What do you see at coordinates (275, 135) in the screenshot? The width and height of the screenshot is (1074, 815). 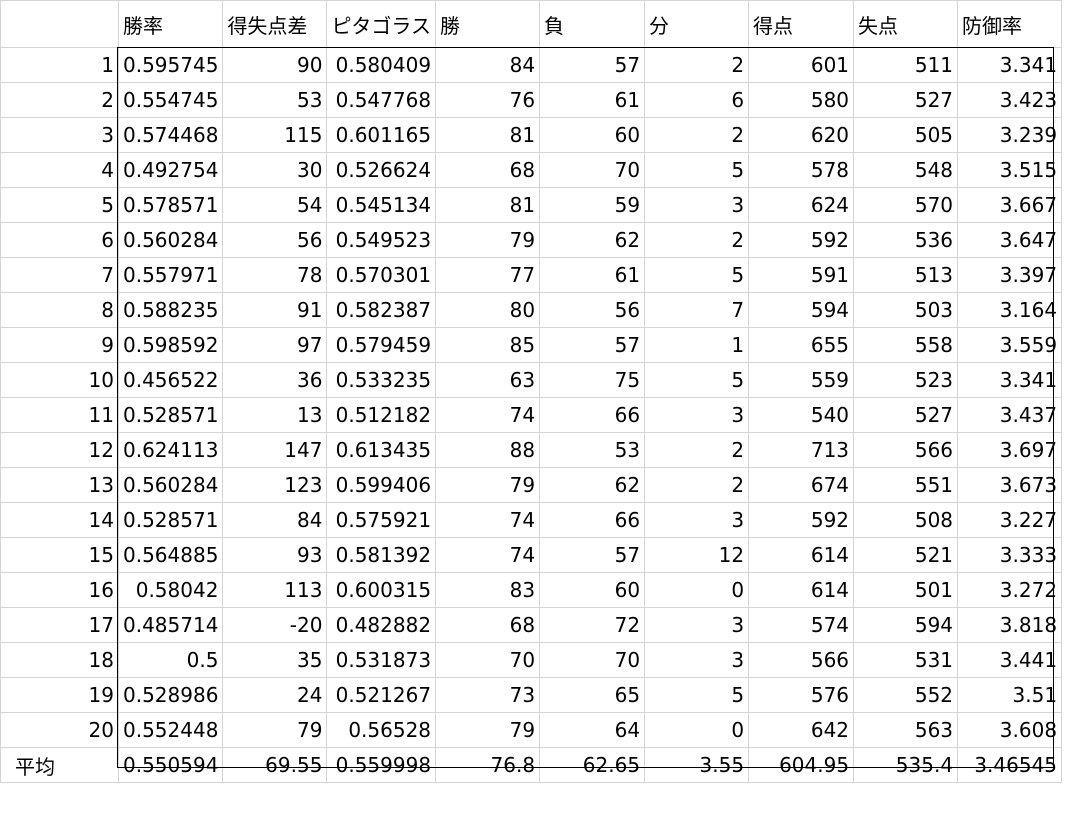 I see `cell-run-diff: 115` at bounding box center [275, 135].